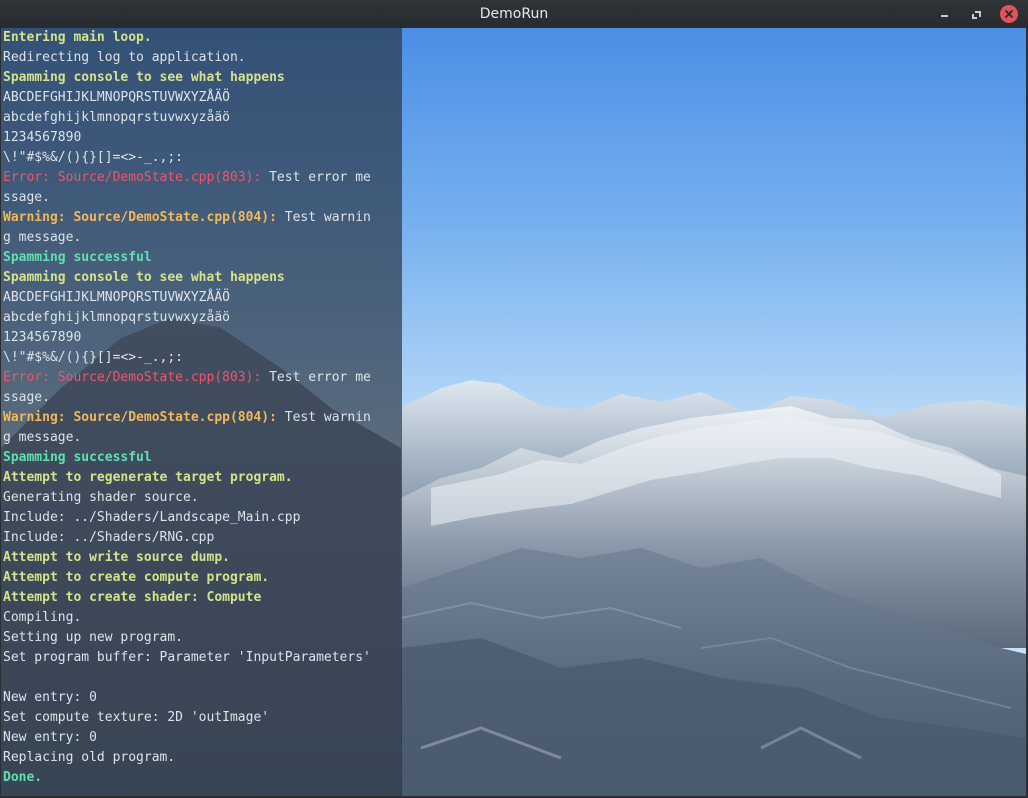 This screenshot has height=798, width=1028. Describe the element at coordinates (132, 597) in the screenshot. I see `console-line-header-text: Attempt to create shader: Compute` at that location.